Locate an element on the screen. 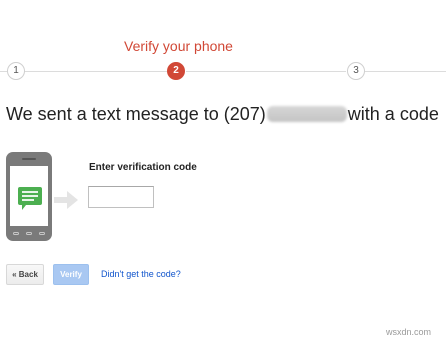 The width and height of the screenshot is (446, 342). verification-code-label: Enter verification code is located at coordinates (143, 167).